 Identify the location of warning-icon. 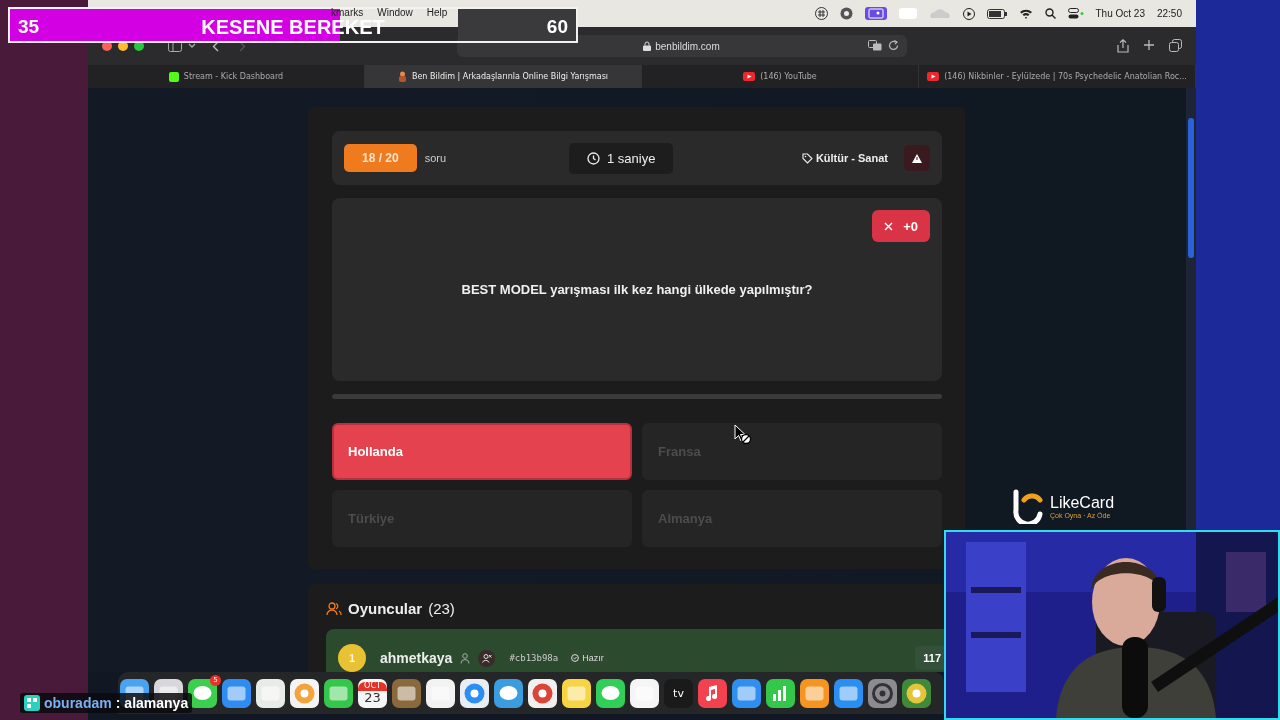
(917, 158).